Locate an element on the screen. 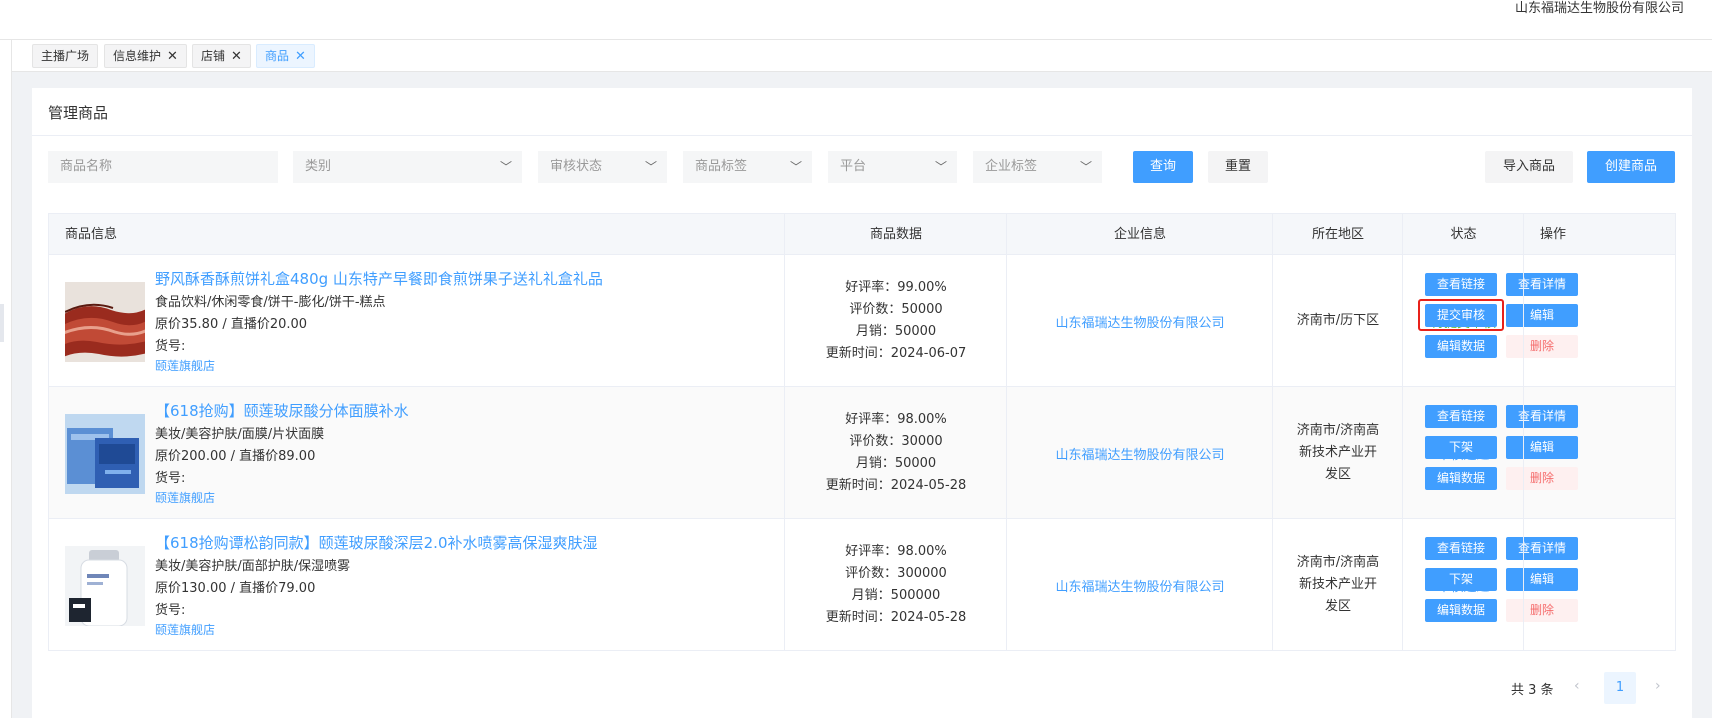  product-category: 美妆/美容护肤/面部护肤/保湿喷雾 is located at coordinates (253, 566).